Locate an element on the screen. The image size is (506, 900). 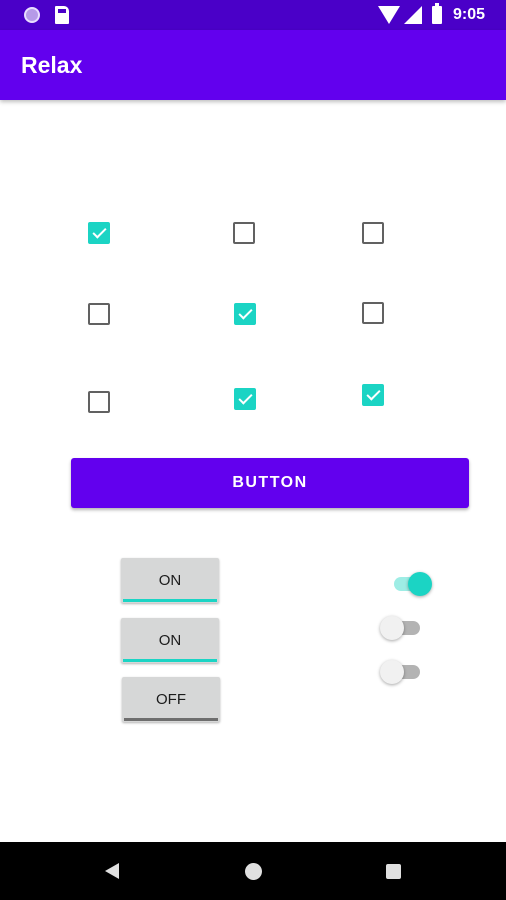
toggle-button-label: OFF is located at coordinates (171, 699).